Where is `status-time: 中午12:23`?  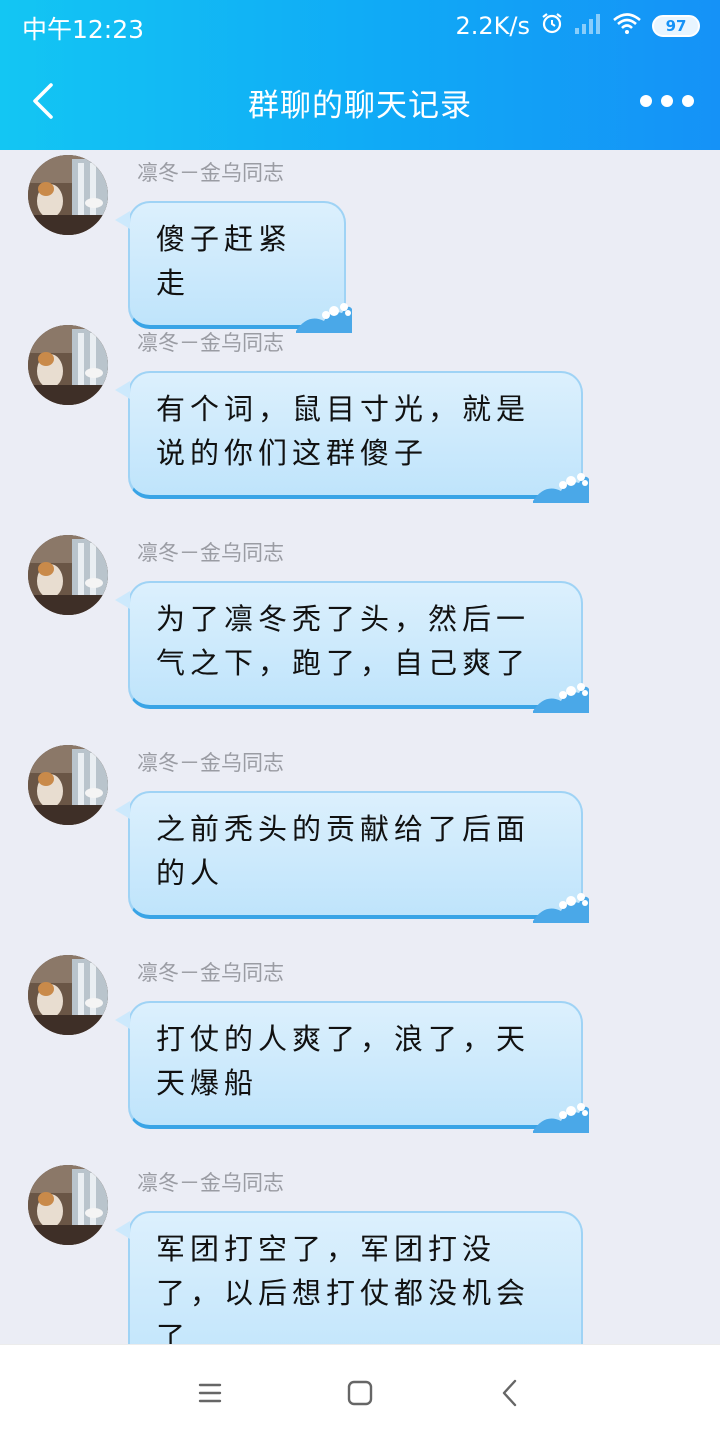
status-time: 中午12:23 is located at coordinates (83, 29).